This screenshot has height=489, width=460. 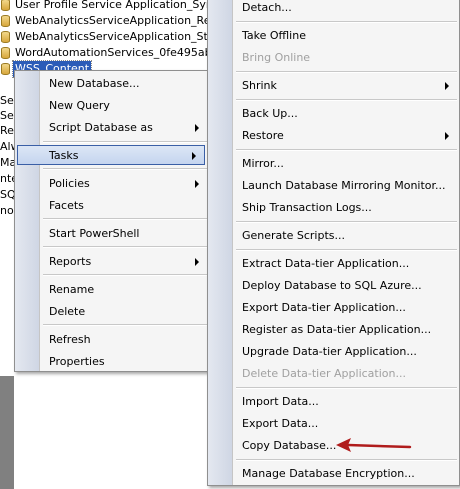 I want to click on menu-item-tasks: Tasks, so click(x=111, y=155).